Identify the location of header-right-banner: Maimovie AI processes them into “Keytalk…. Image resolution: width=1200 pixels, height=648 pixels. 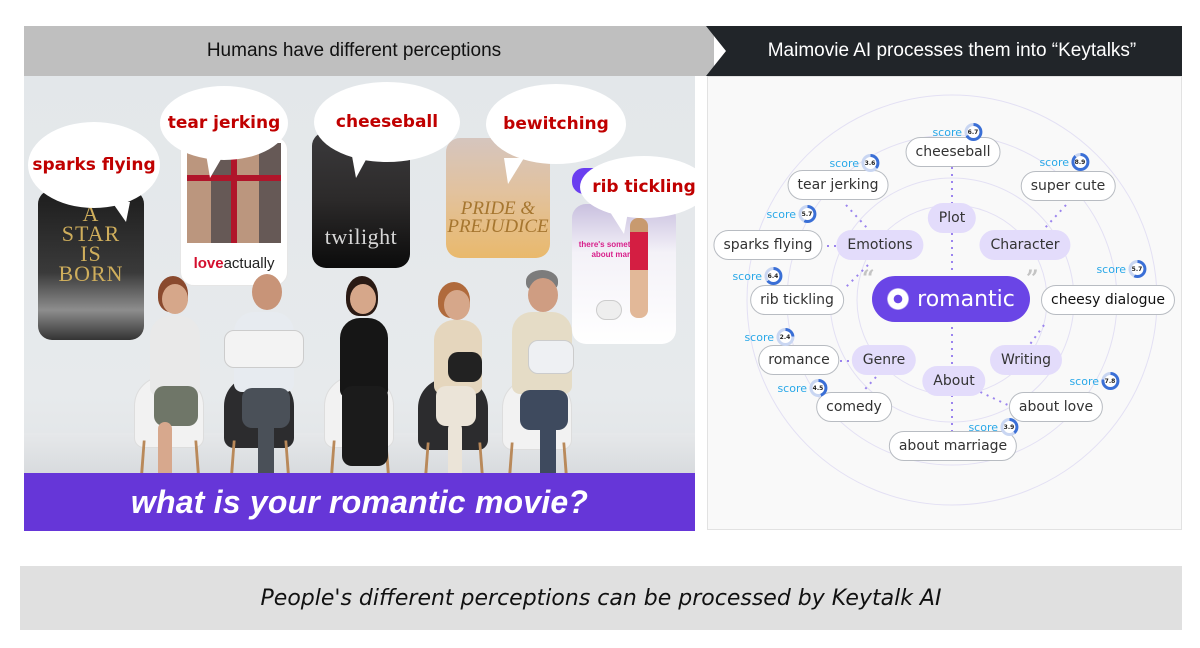
(944, 51).